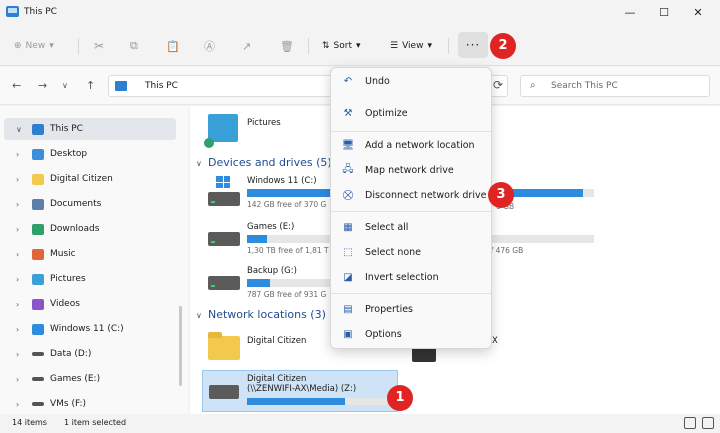 The width and height of the screenshot is (720, 433). I want to click on search-placeholder: Search This PC, so click(584, 86).